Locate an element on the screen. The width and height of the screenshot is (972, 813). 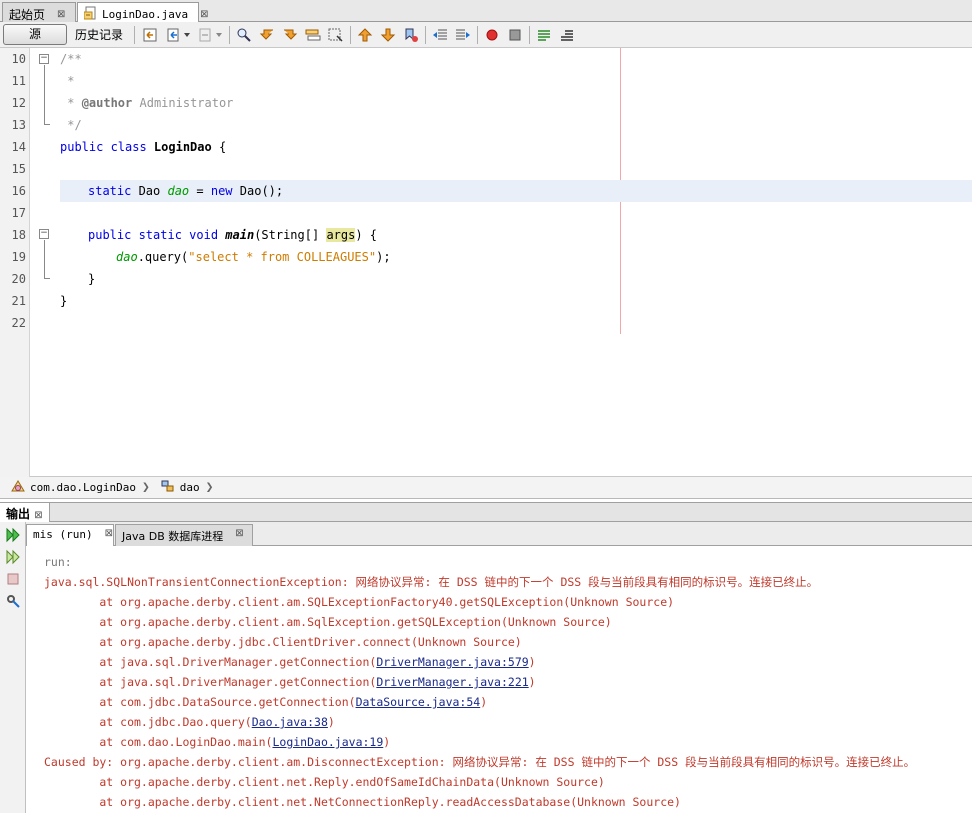
source-link: Dao.java:38 is located at coordinates (290, 722).